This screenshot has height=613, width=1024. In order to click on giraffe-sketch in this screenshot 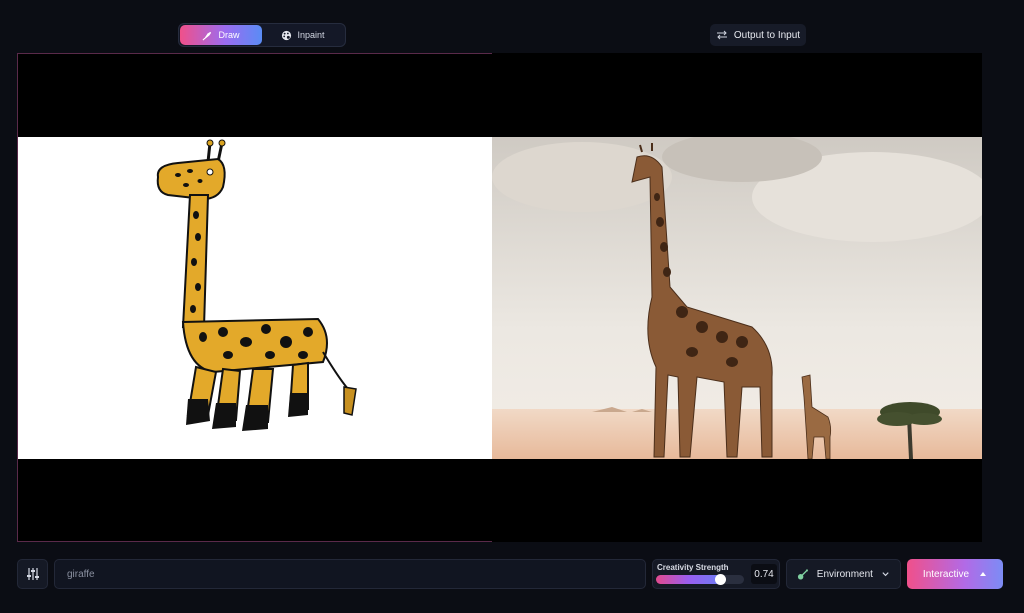, I will do `click(256, 285)`.